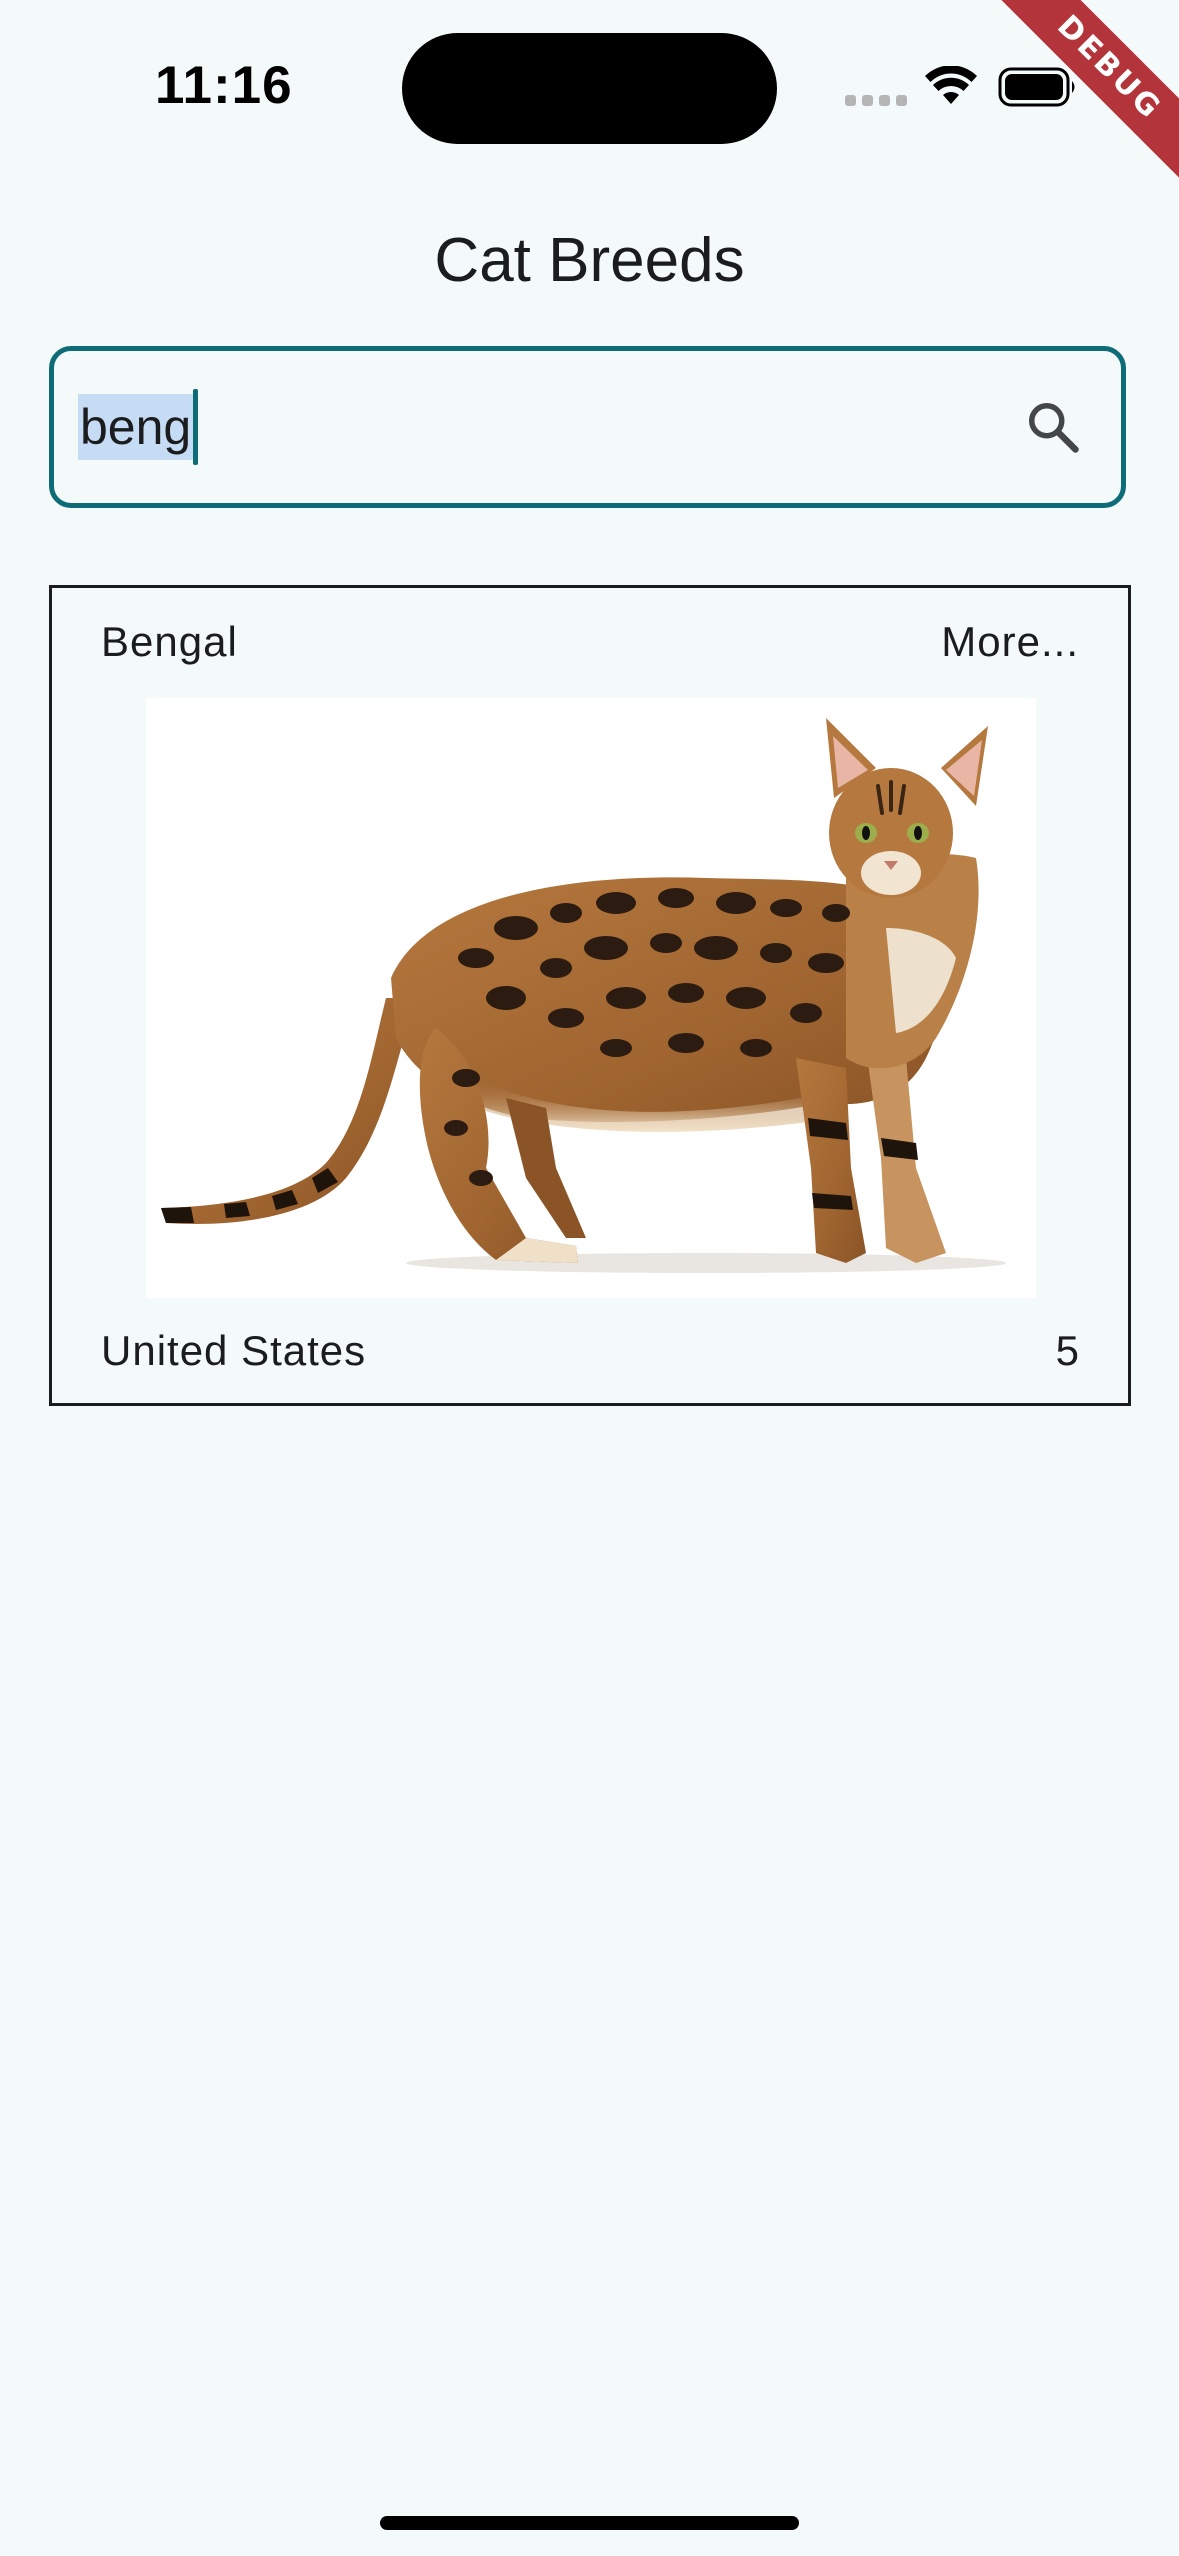 This screenshot has width=1179, height=2556. What do you see at coordinates (224, 85) in the screenshot?
I see `status-time: 11:16` at bounding box center [224, 85].